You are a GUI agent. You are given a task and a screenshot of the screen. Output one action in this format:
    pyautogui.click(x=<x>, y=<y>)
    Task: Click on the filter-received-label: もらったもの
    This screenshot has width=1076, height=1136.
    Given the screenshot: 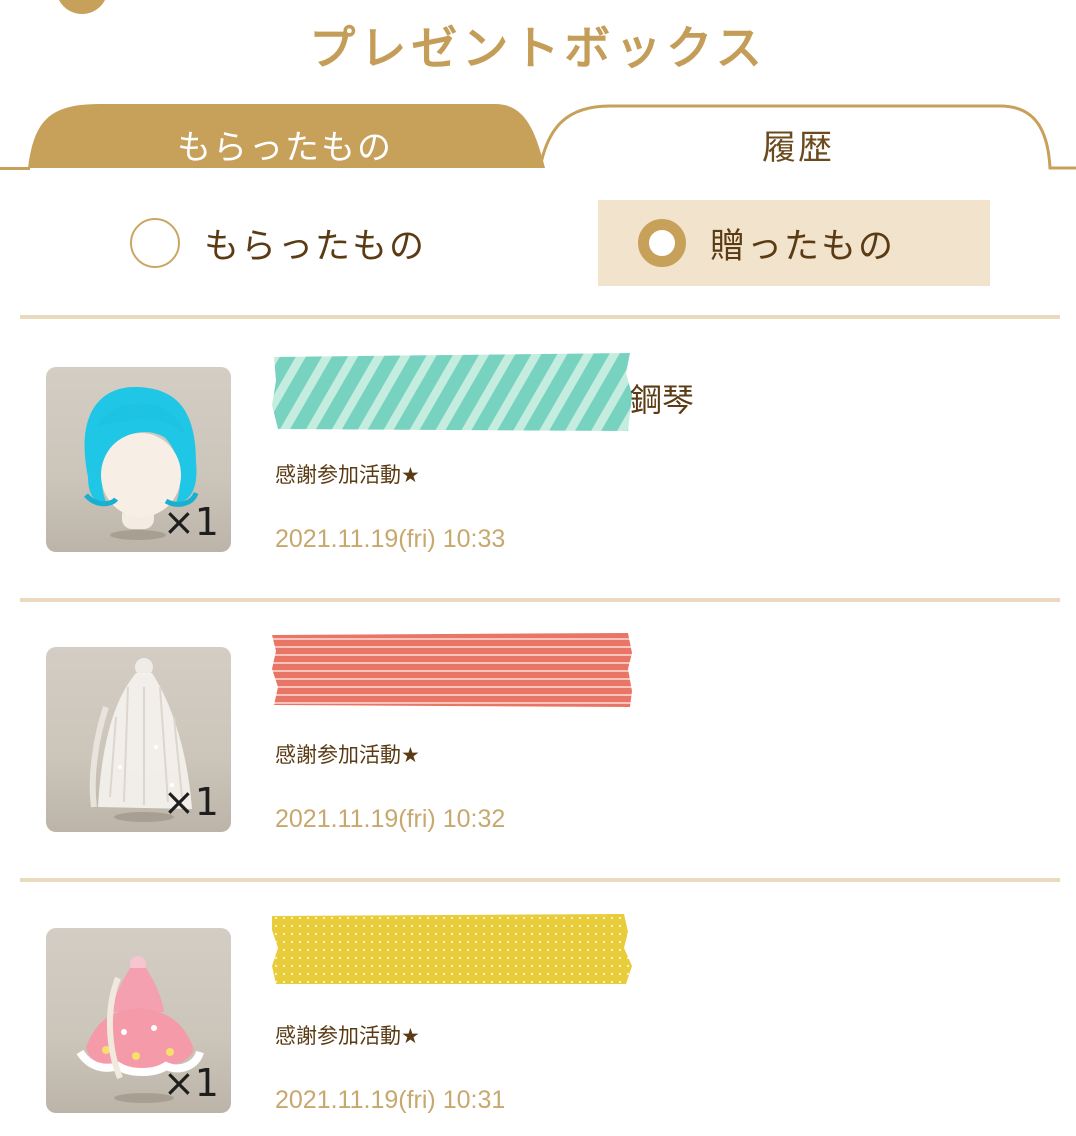 What is the action you would take?
    pyautogui.click(x=315, y=246)
    